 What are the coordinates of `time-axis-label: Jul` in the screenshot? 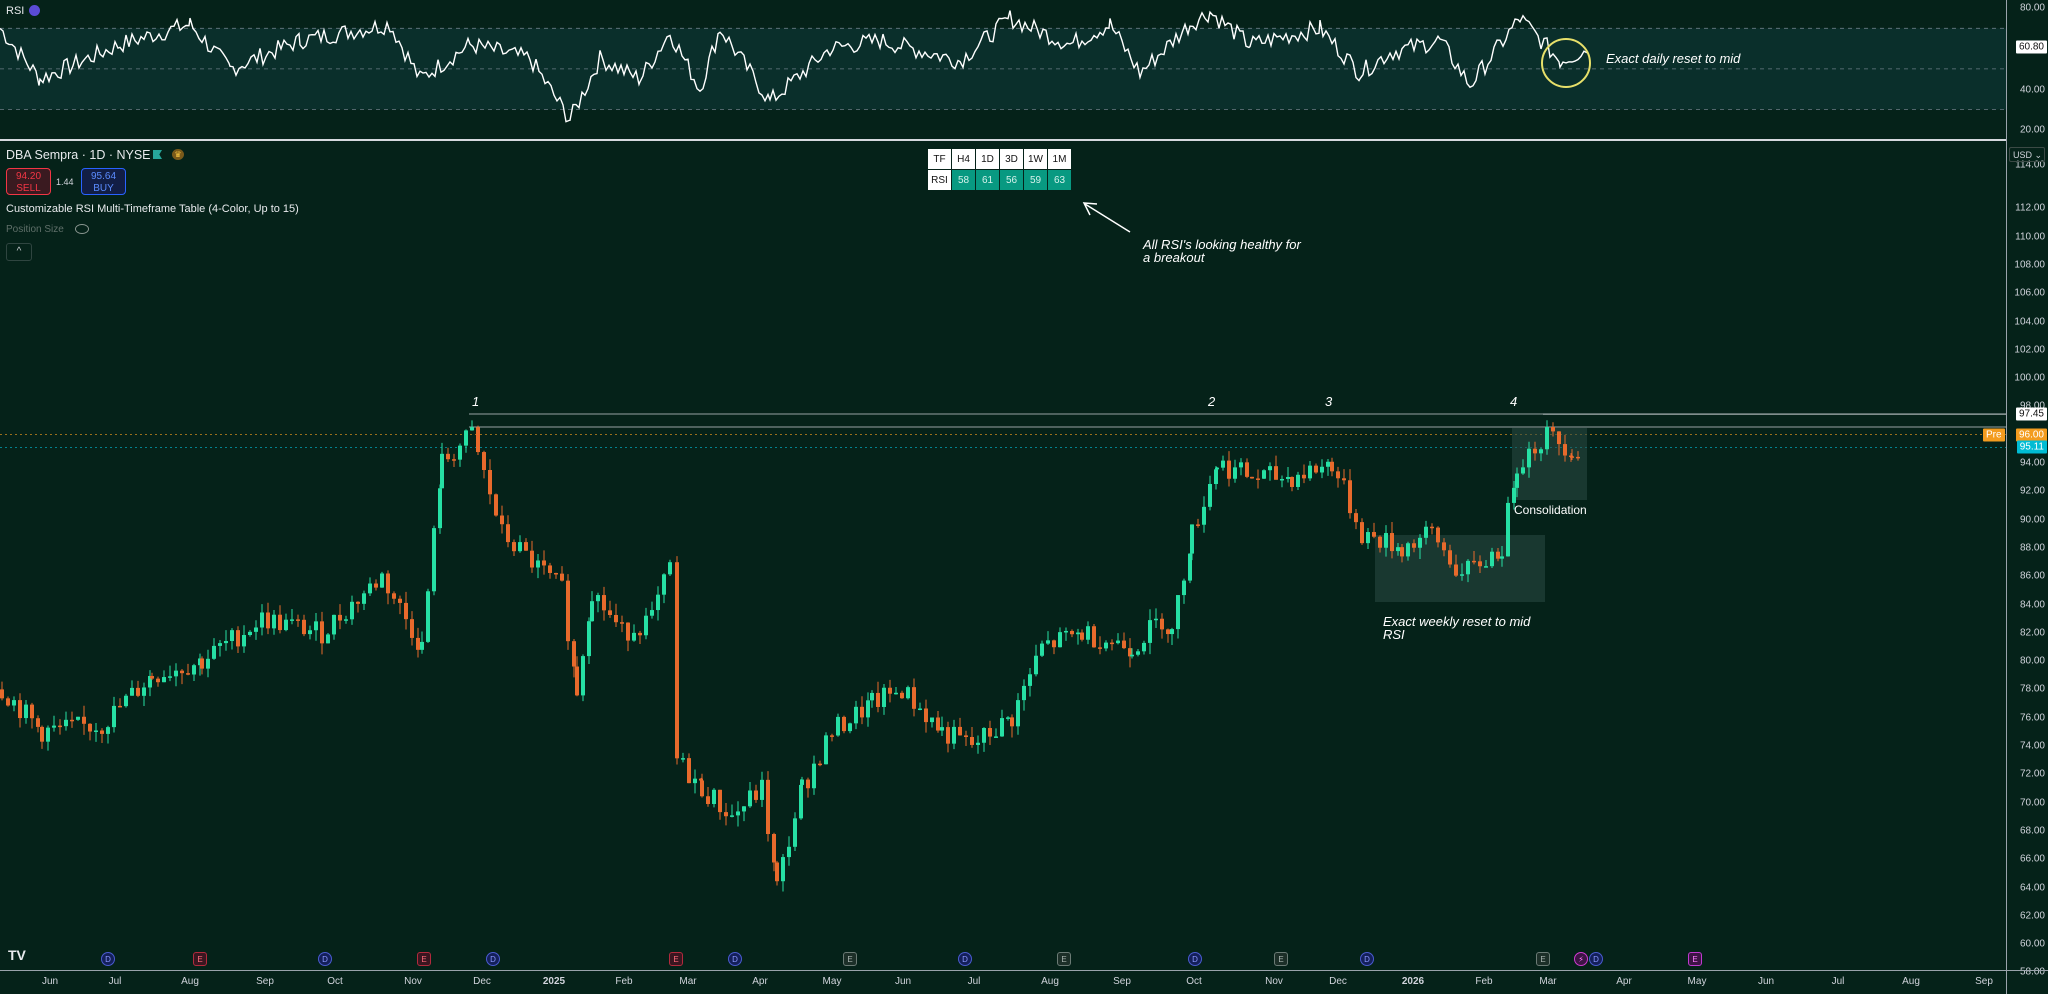 It's located at (1838, 981).